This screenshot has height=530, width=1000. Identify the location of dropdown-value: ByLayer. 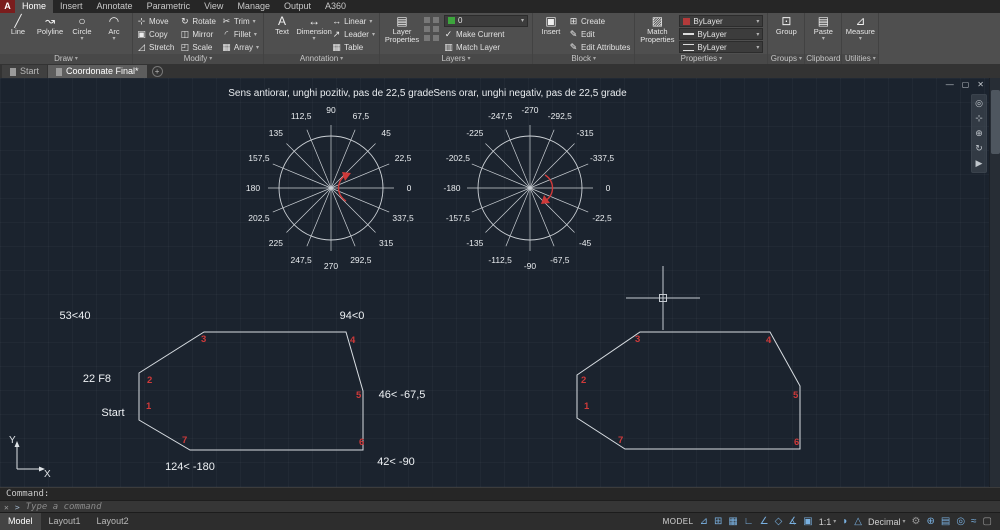
(708, 21).